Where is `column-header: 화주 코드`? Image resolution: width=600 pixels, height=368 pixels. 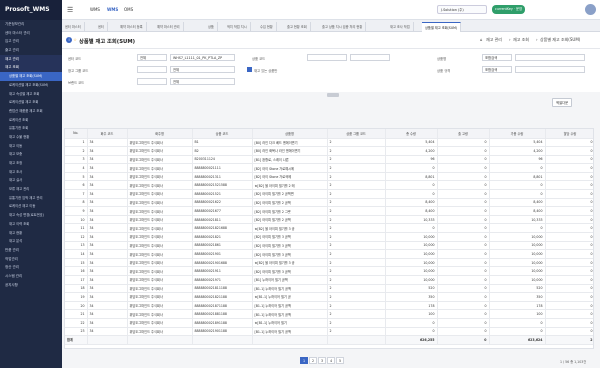 column-header: 화주 코드 is located at coordinates (107, 134).